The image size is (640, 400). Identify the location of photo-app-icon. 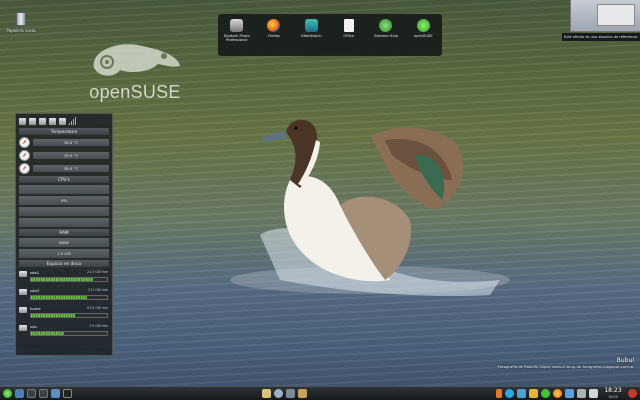
(237, 25).